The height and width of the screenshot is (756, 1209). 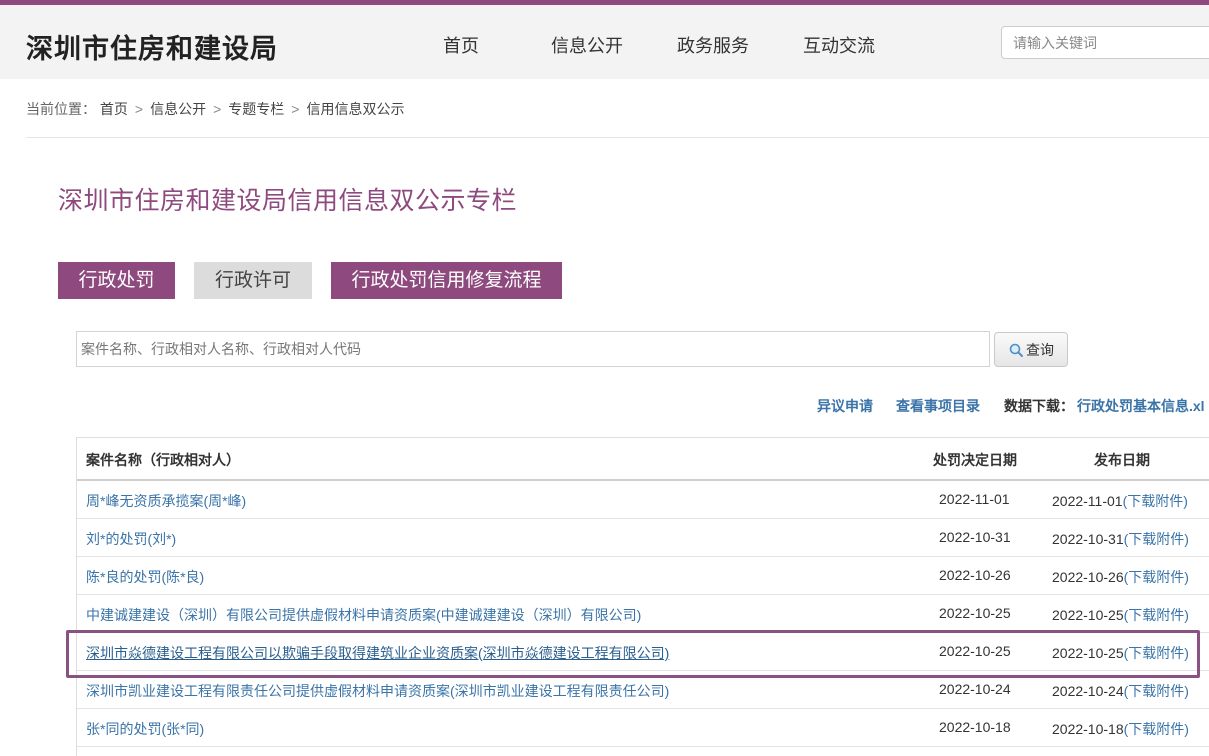 I want to click on breadcrumb-home: 首页, so click(x=114, y=109).